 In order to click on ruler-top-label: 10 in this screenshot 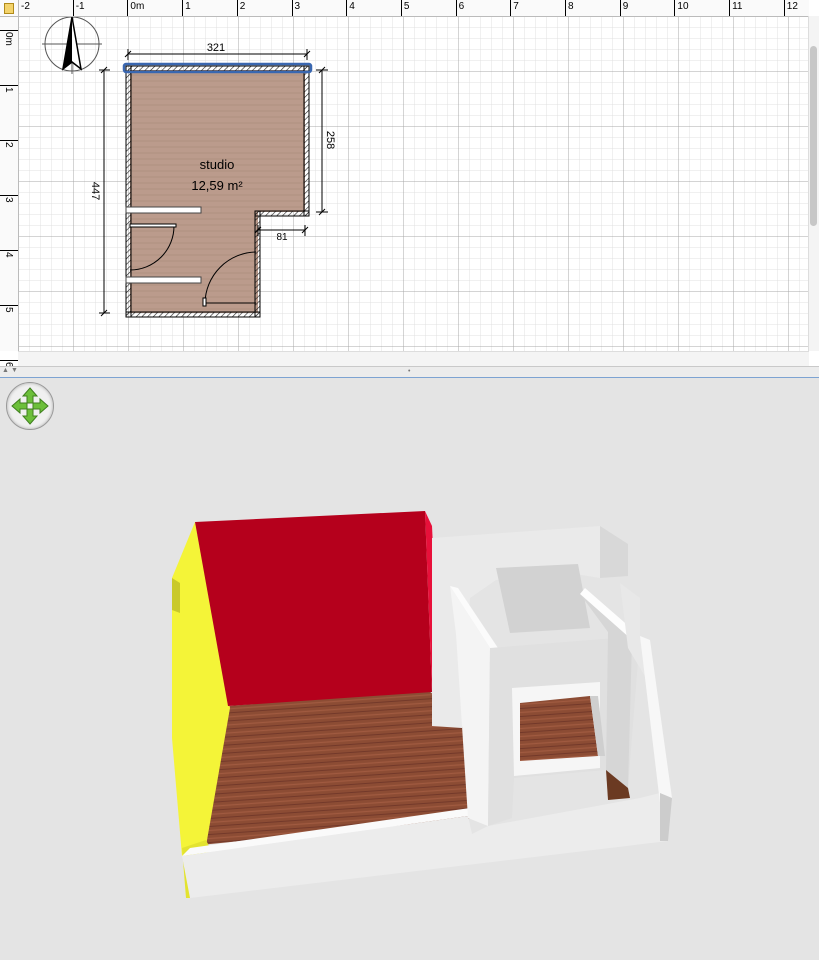, I will do `click(683, 6)`.